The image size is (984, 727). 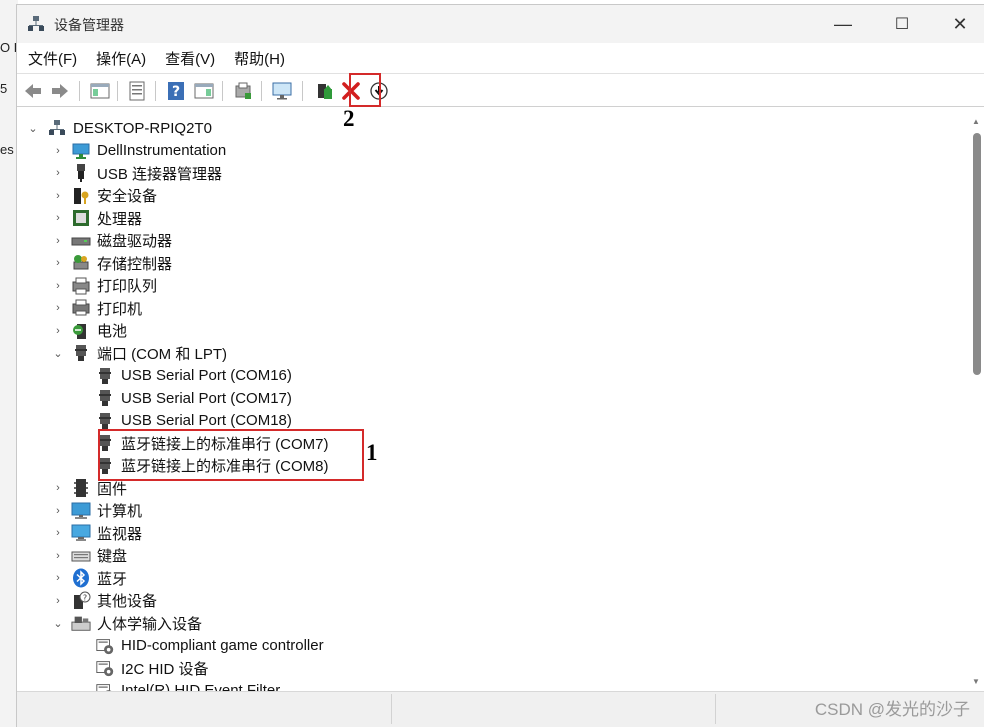 I want to click on tree-category-label: USB 连接器管理器, so click(x=160, y=174).